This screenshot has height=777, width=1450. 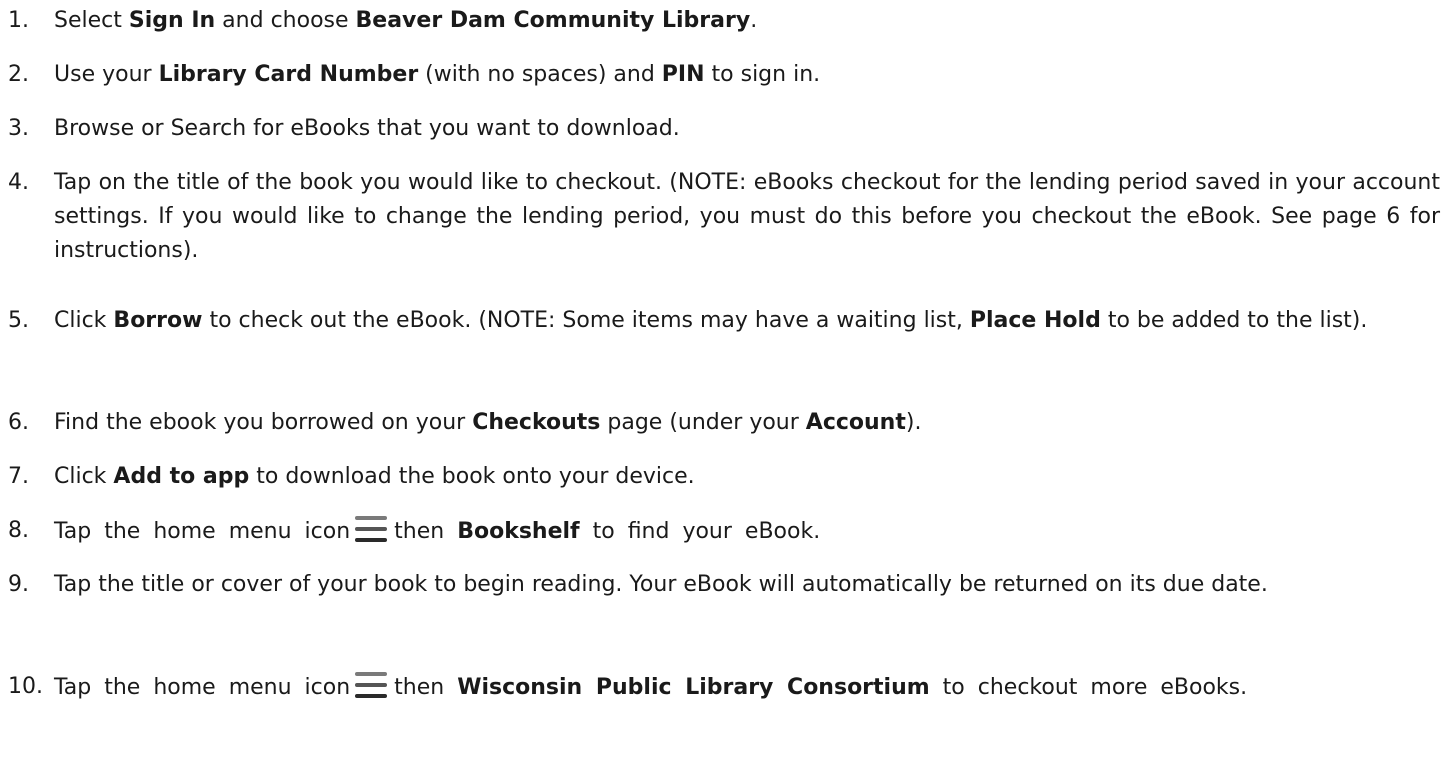 What do you see at coordinates (683, 74) in the screenshot?
I see `bold-term: PIN` at bounding box center [683, 74].